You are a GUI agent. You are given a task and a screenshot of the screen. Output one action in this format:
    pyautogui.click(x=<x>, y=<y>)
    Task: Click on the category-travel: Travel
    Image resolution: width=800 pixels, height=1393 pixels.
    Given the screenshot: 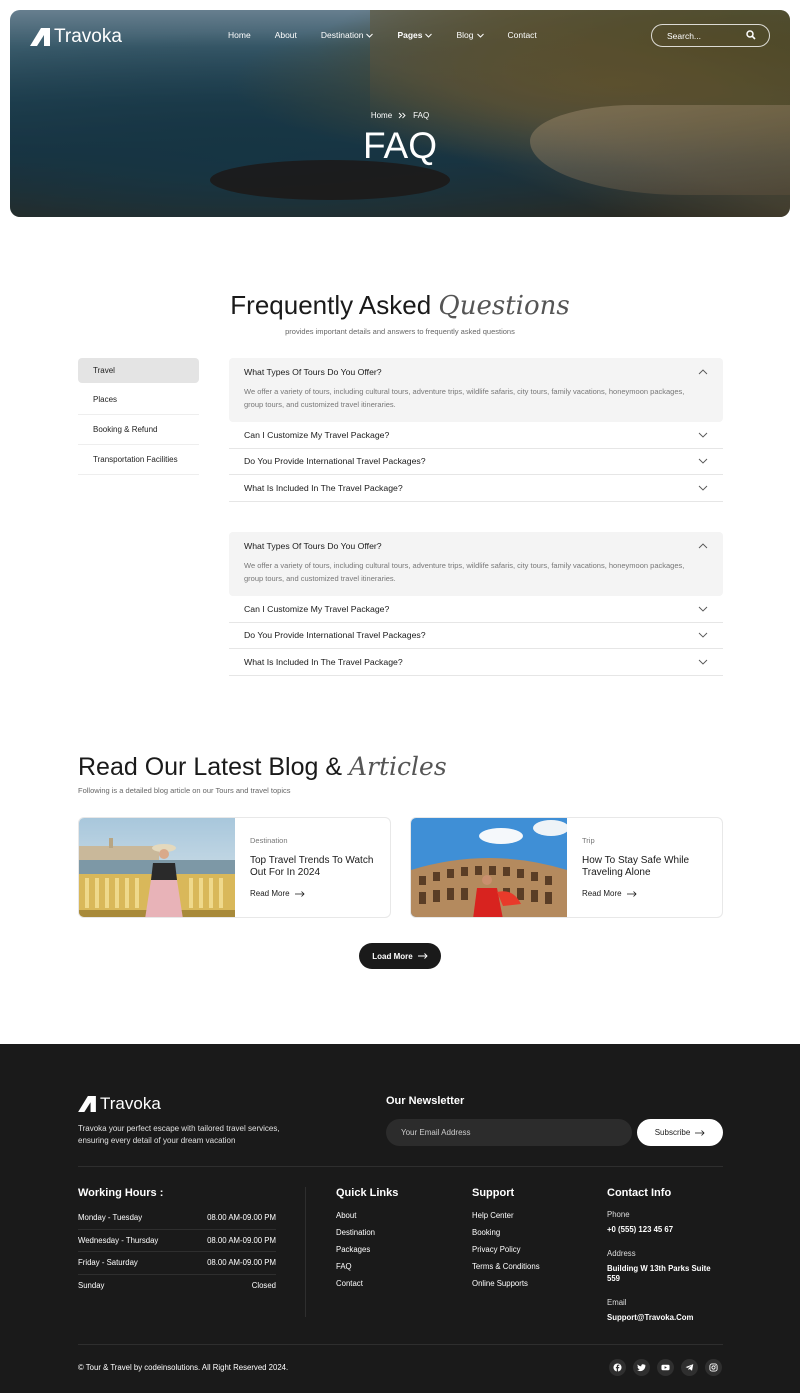 What is the action you would take?
    pyautogui.click(x=138, y=370)
    